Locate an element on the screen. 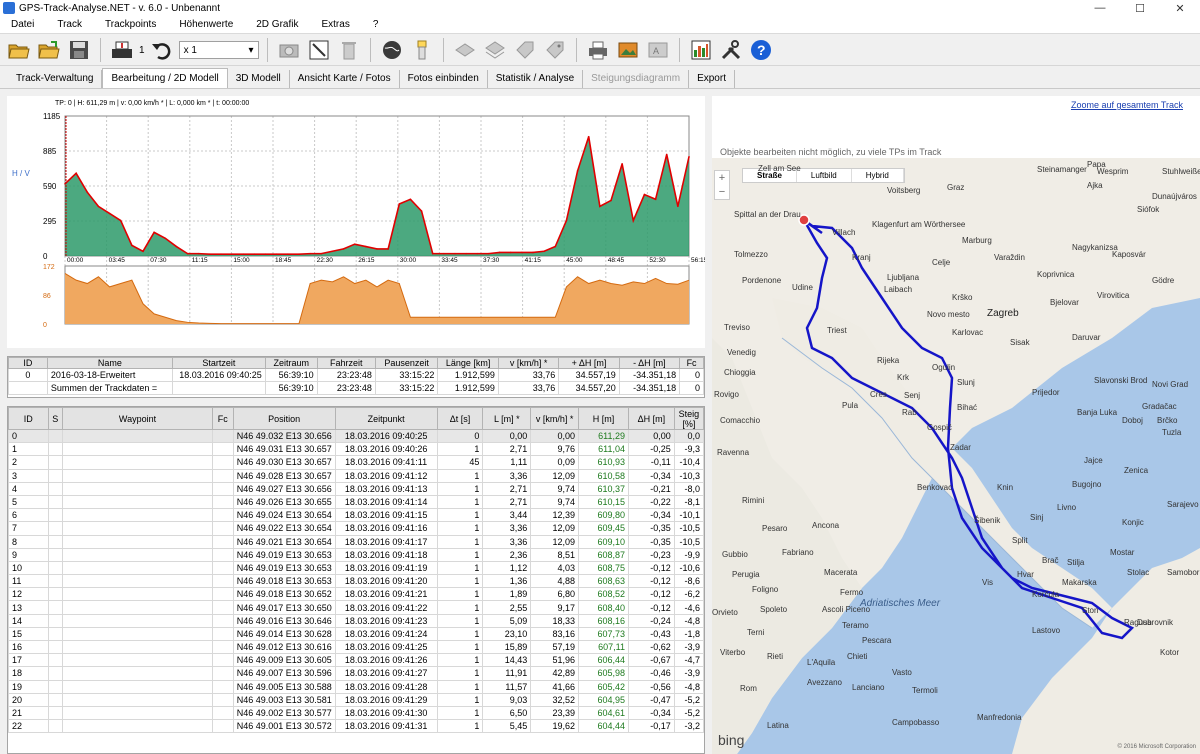 The height and width of the screenshot is (754, 1200). trackpoint-header-cell: ΔH [m] is located at coordinates (651, 418).